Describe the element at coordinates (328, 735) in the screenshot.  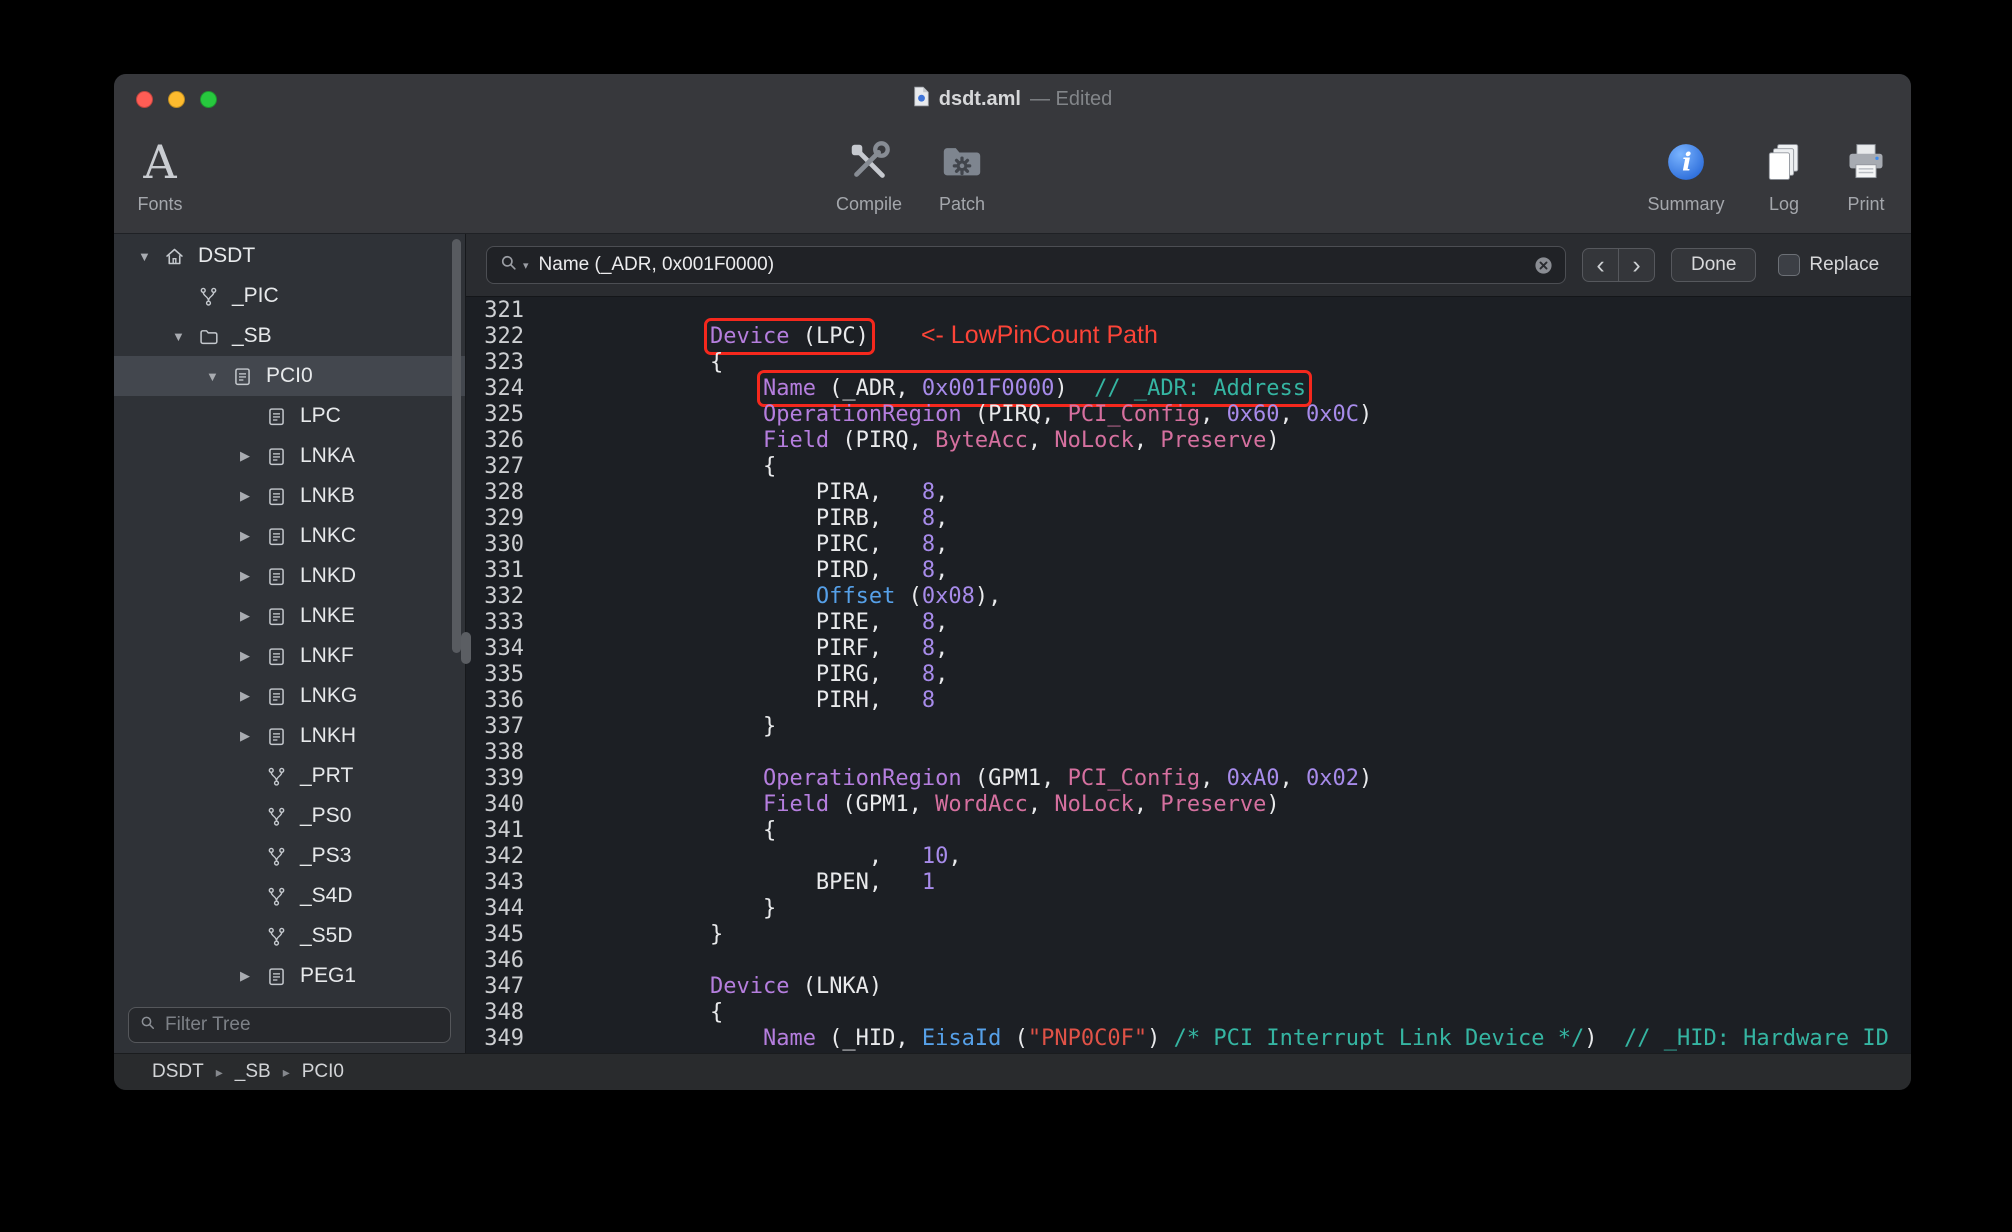
I see `sidebar-item-label: LNKH` at that location.